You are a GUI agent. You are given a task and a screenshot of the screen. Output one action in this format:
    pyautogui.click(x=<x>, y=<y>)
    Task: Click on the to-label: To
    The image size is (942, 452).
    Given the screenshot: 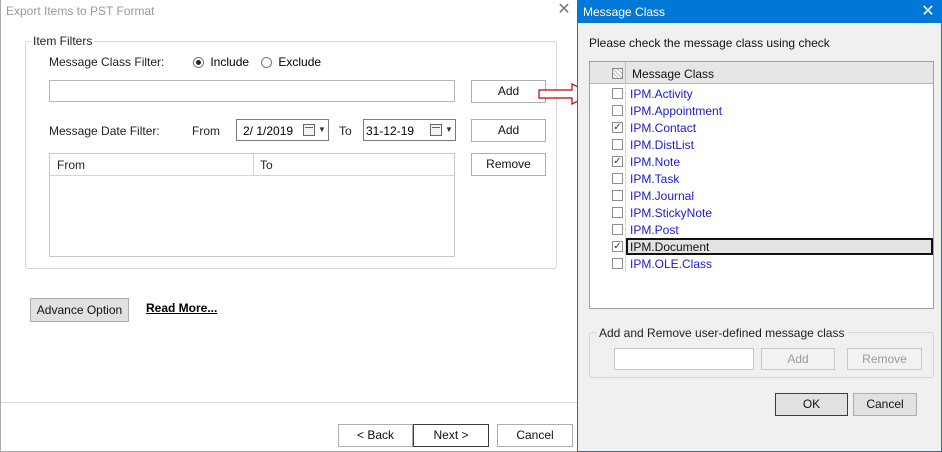 What is the action you would take?
    pyautogui.click(x=345, y=131)
    